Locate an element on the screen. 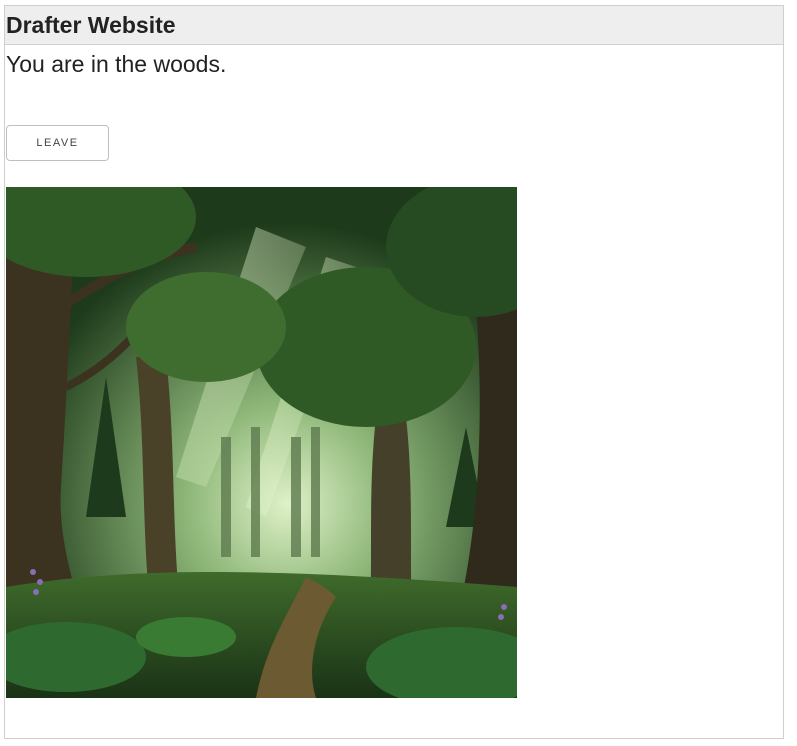 The width and height of the screenshot is (797, 746). site-title: Drafter Website is located at coordinates (91, 24).